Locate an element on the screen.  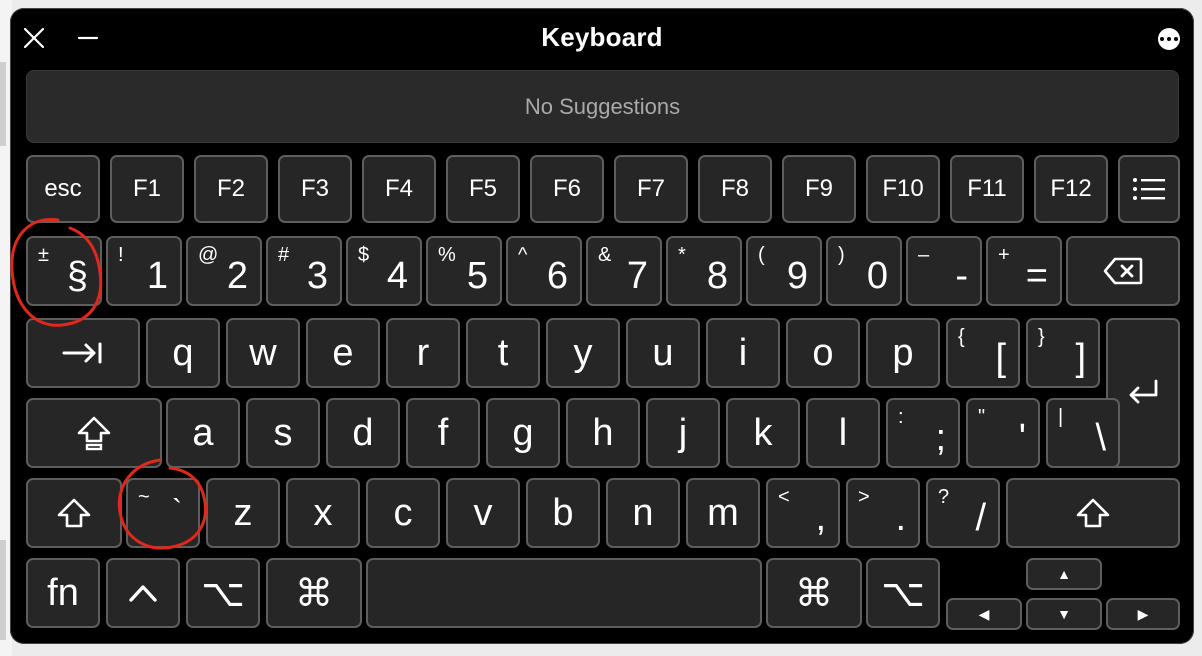
key-y: y is located at coordinates (583, 353).